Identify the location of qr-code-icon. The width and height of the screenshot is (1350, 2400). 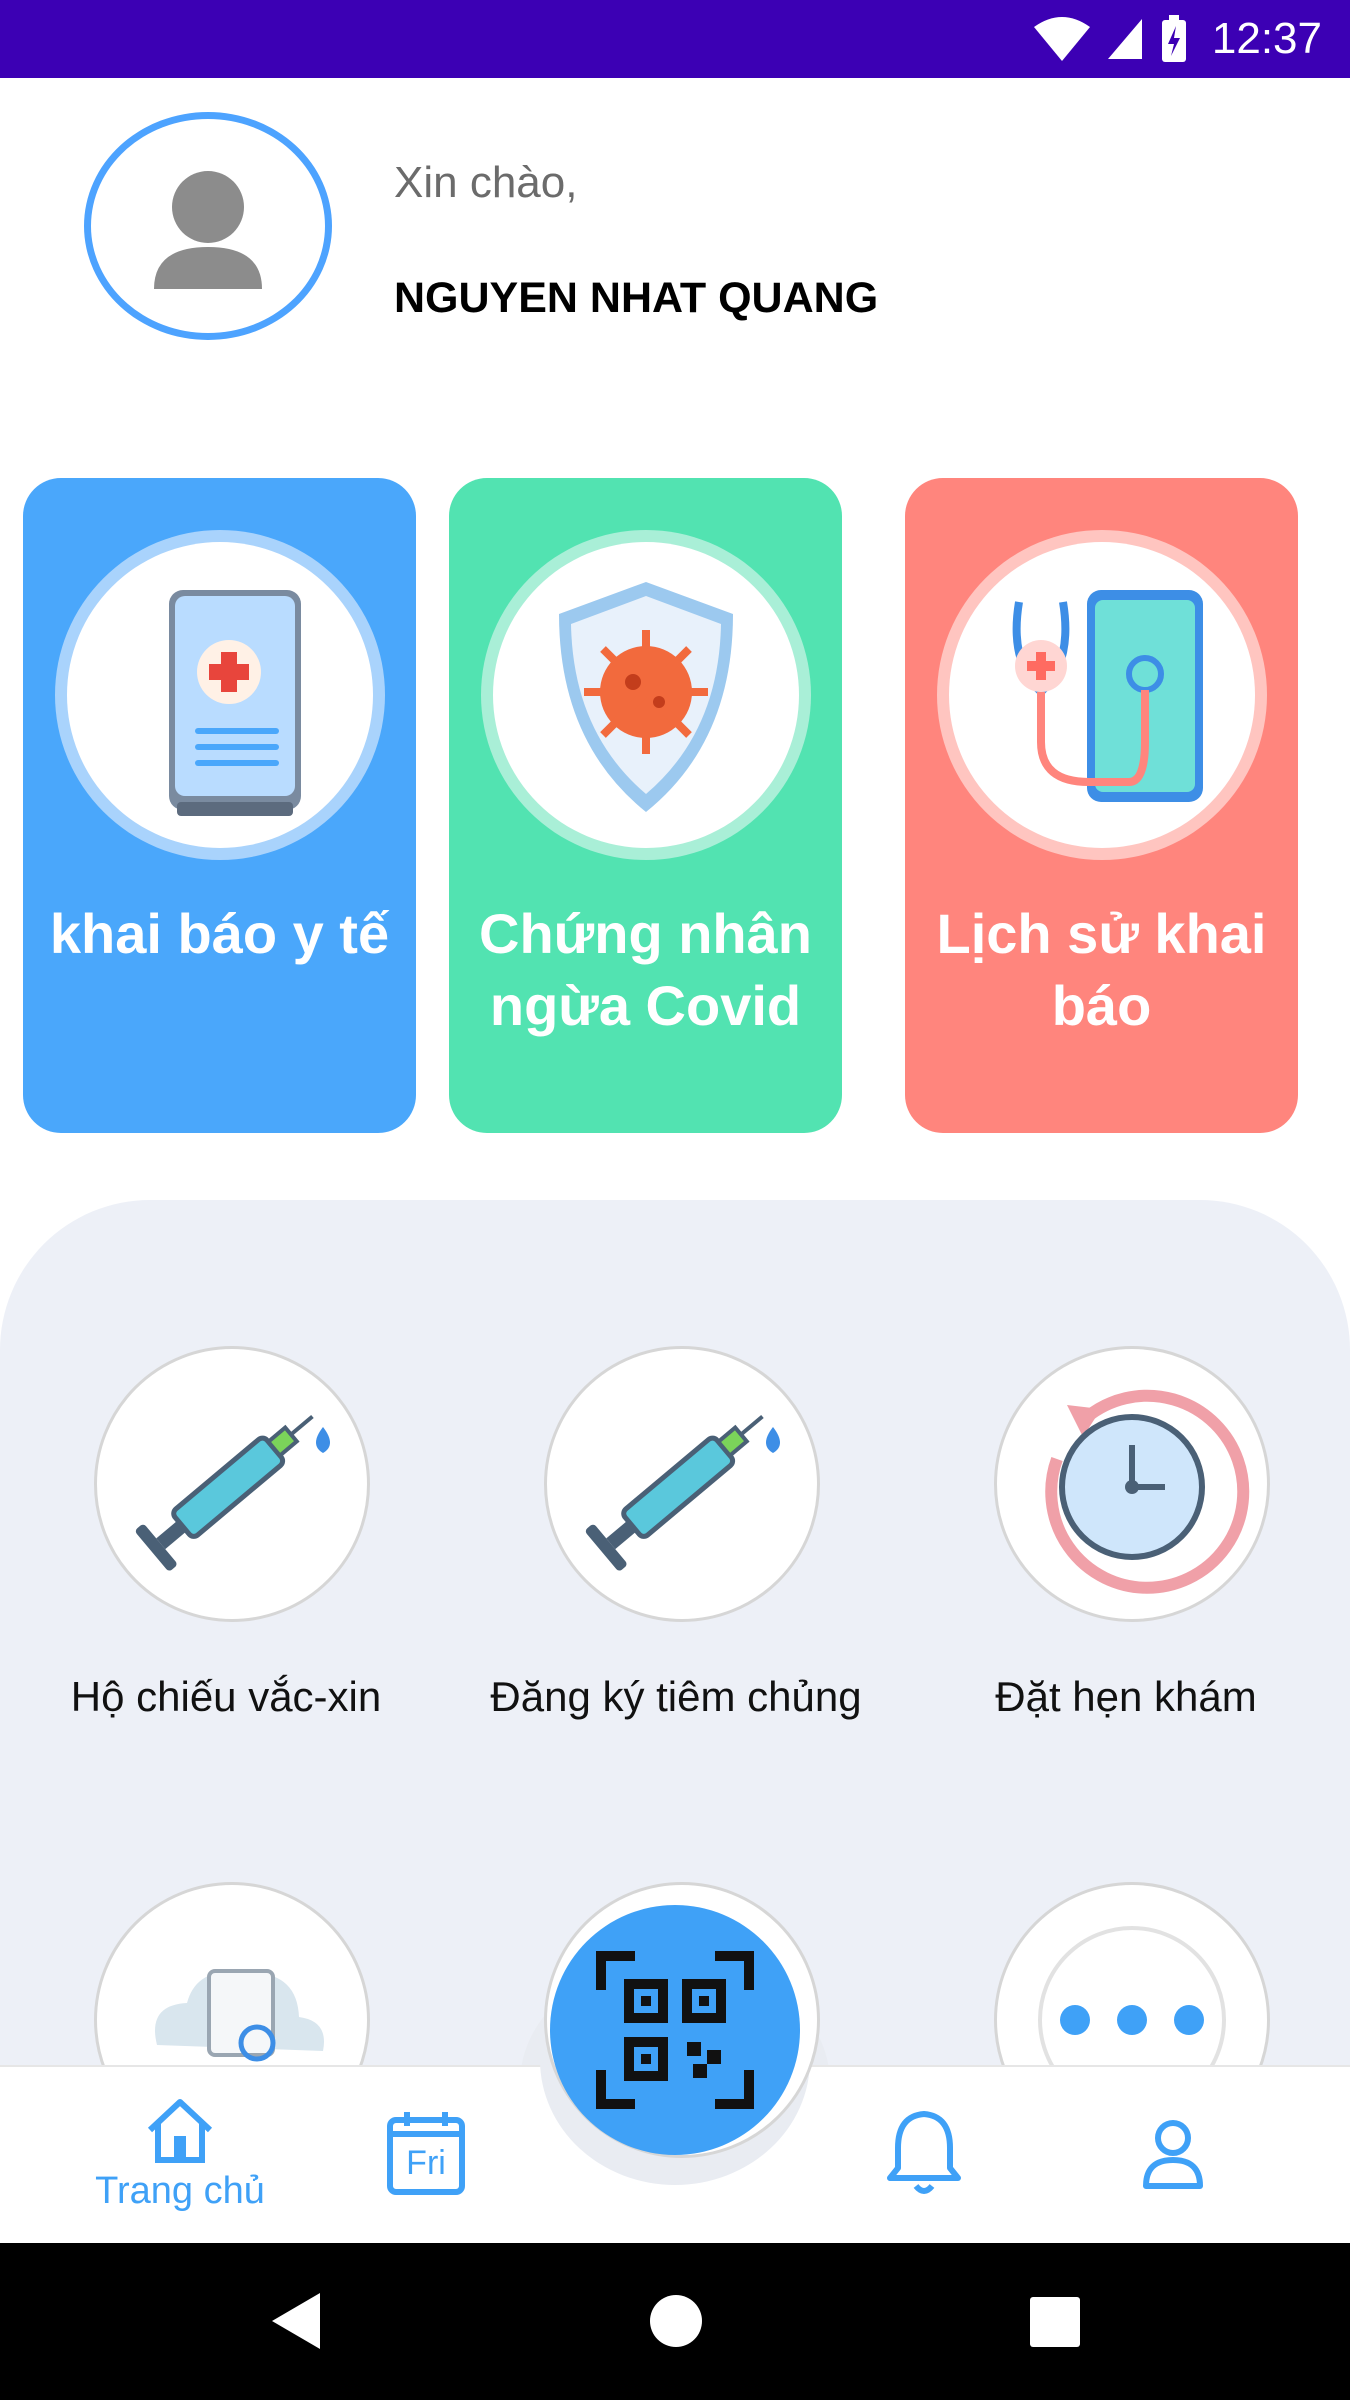
(675, 2030).